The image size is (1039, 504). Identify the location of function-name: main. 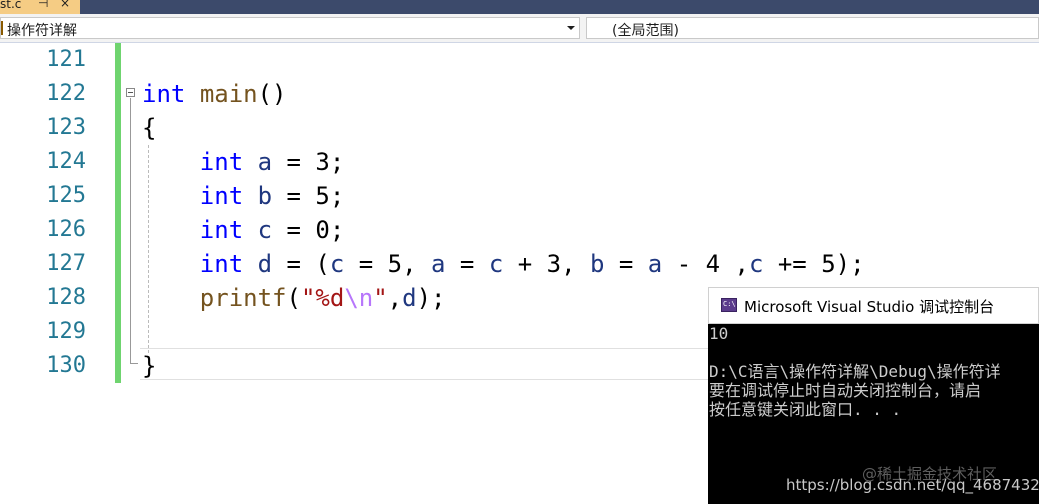
(228, 94).